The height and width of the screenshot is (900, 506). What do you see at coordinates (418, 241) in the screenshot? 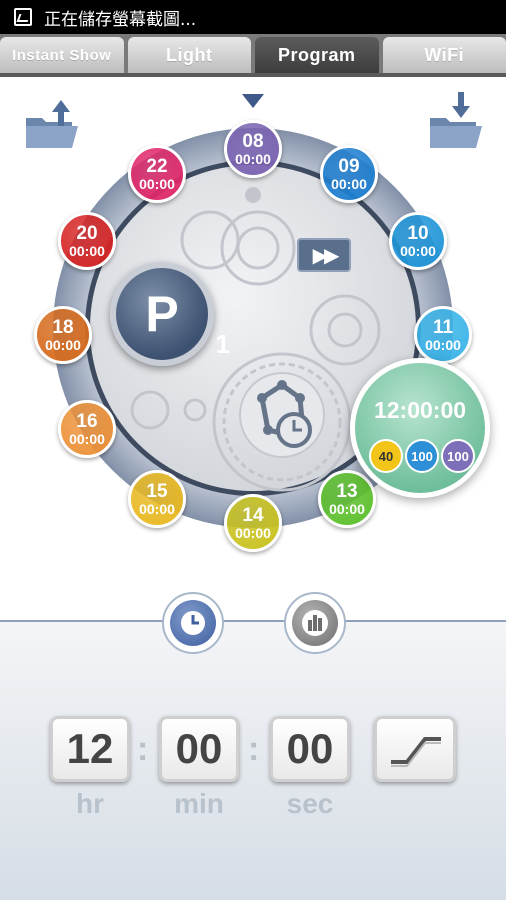
I see `hour-node-10: 10 00:00` at bounding box center [418, 241].